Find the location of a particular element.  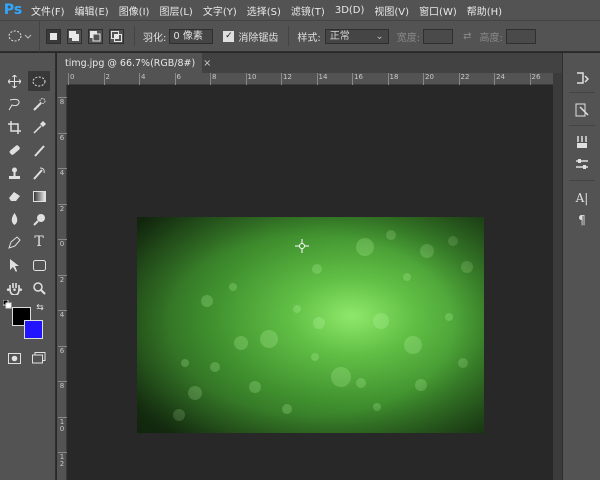

height-input is located at coordinates (520, 36).